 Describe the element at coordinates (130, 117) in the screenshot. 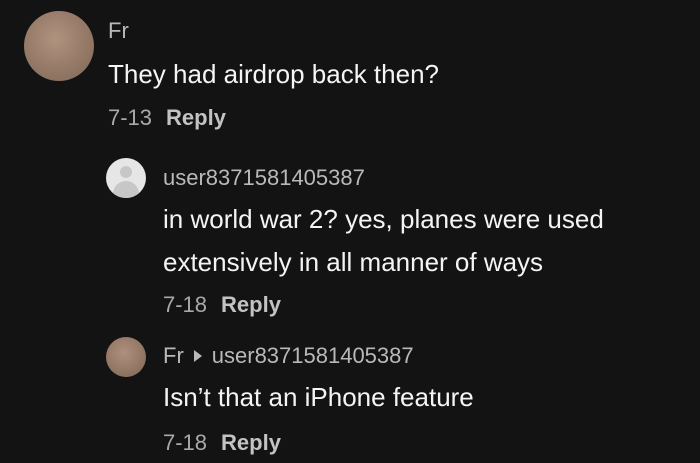

I see `comment-date: 7-13` at that location.